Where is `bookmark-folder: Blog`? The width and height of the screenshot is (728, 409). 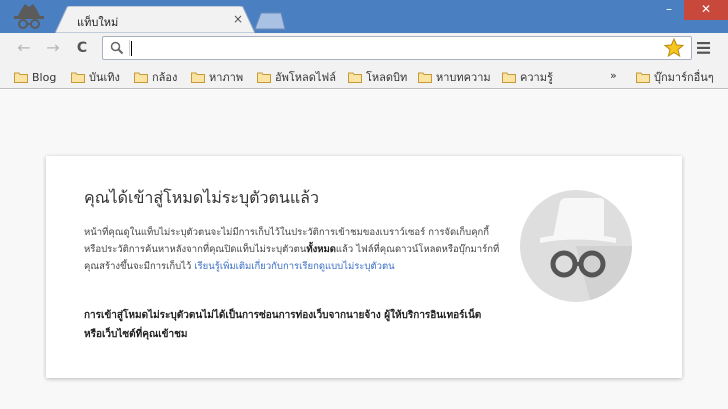 bookmark-folder: Blog is located at coordinates (35, 77).